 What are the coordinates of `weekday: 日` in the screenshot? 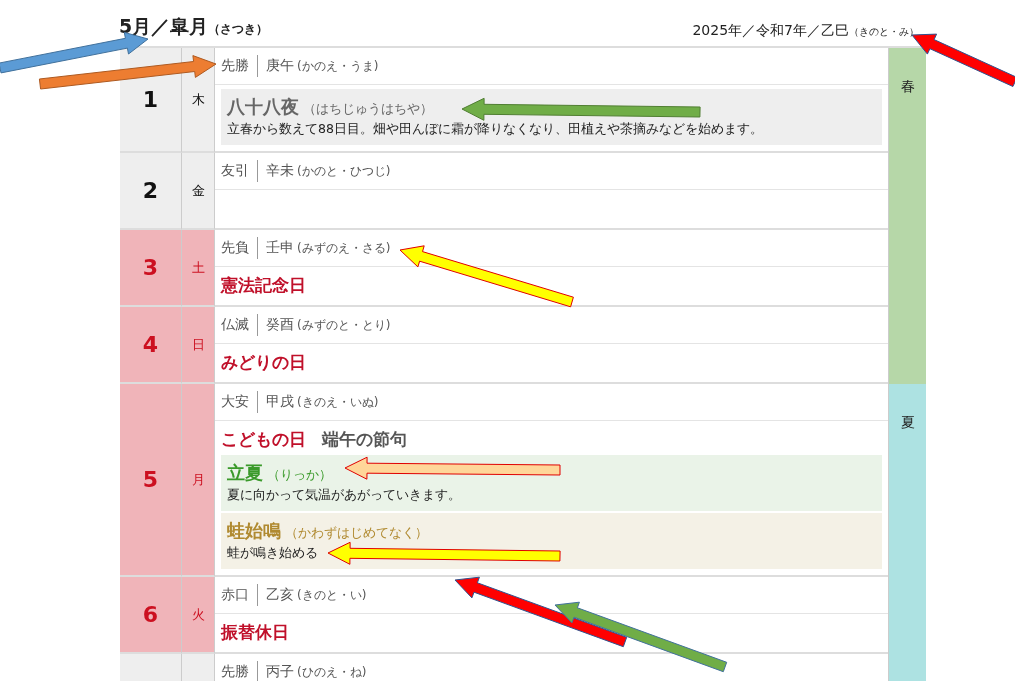 It's located at (198, 345).